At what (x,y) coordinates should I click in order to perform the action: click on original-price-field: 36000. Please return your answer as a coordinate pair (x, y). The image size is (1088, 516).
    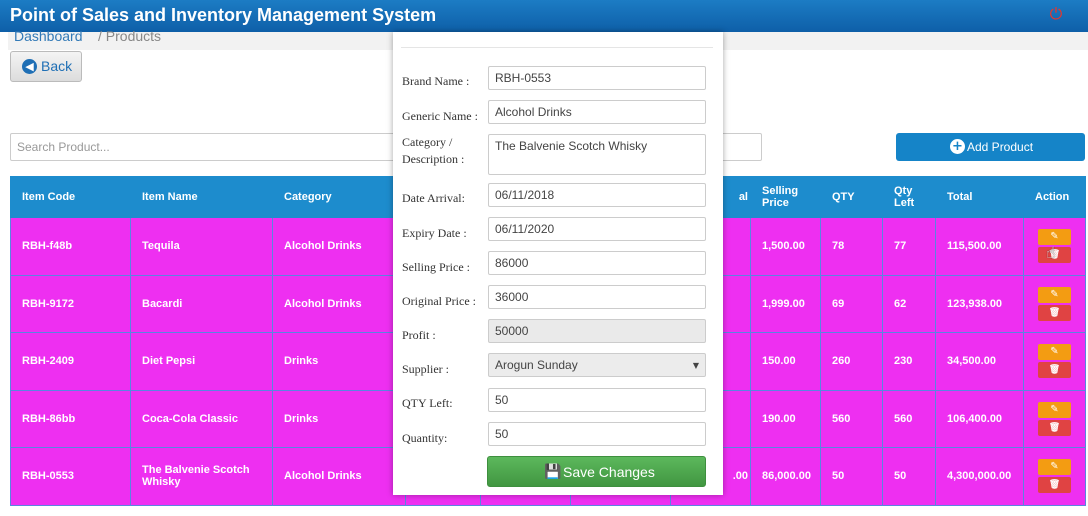
    Looking at the image, I should click on (597, 297).